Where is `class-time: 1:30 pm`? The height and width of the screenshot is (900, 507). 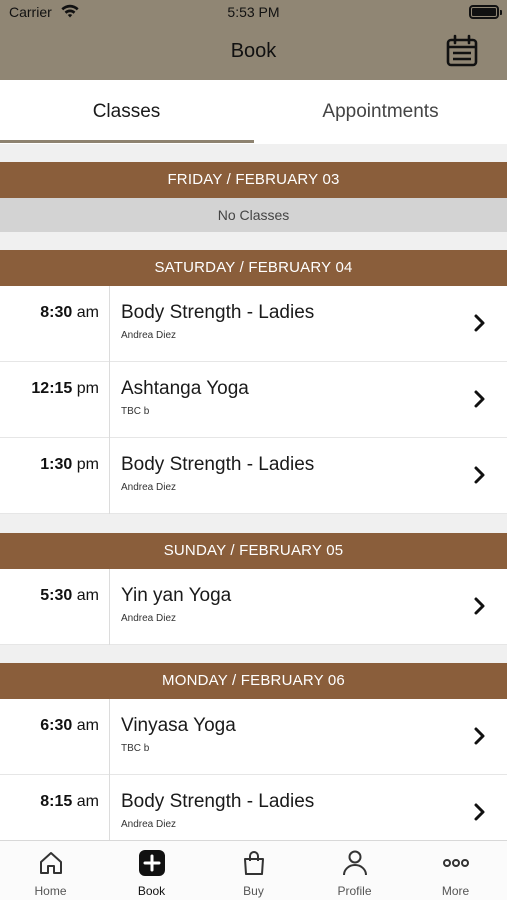 class-time: 1:30 pm is located at coordinates (69, 464).